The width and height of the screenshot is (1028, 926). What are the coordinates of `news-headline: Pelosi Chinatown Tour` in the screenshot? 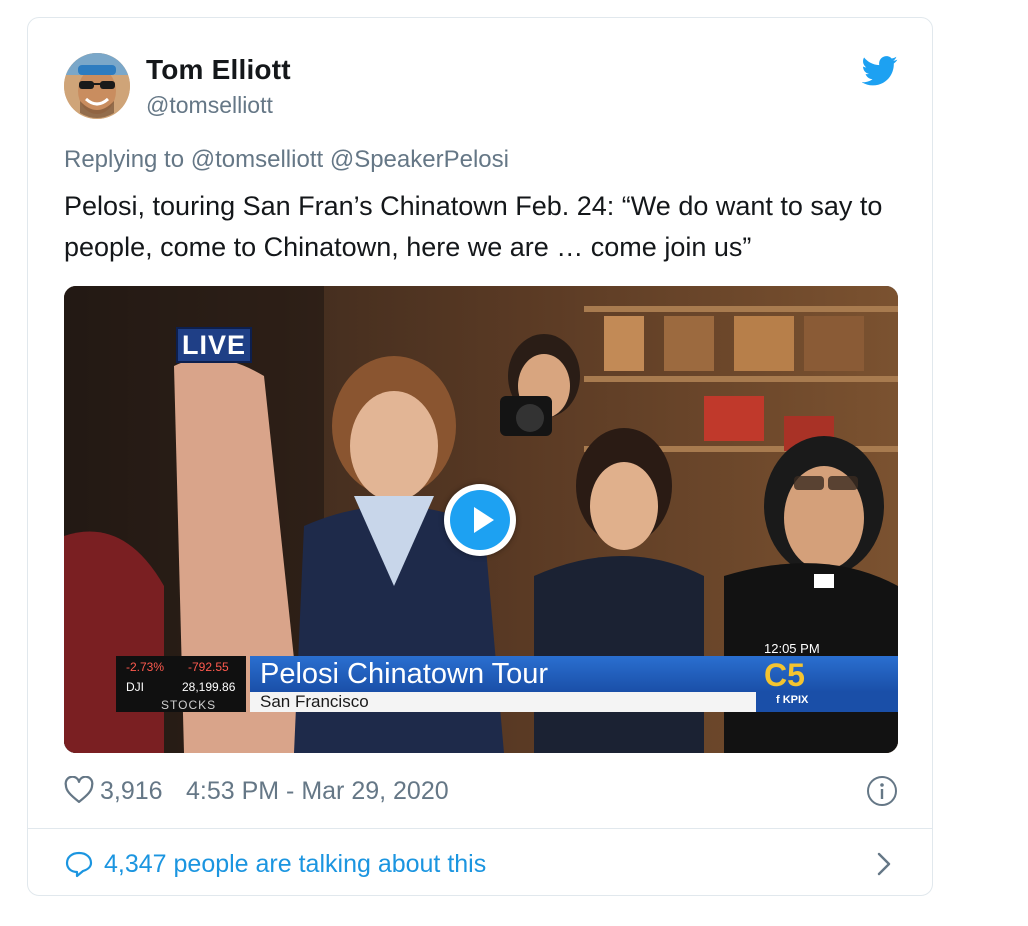 It's located at (404, 674).